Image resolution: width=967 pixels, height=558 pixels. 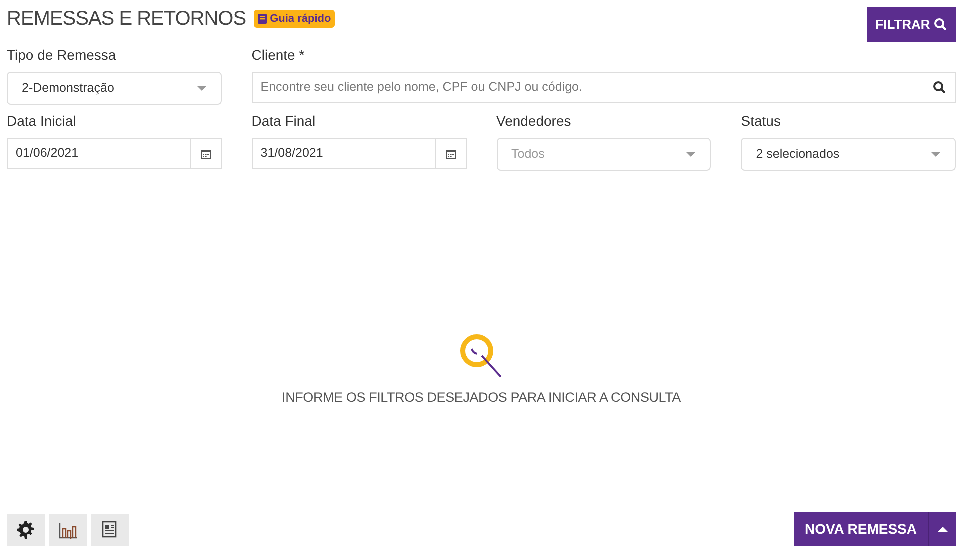 I want to click on bar-chart-icon, so click(x=68, y=530).